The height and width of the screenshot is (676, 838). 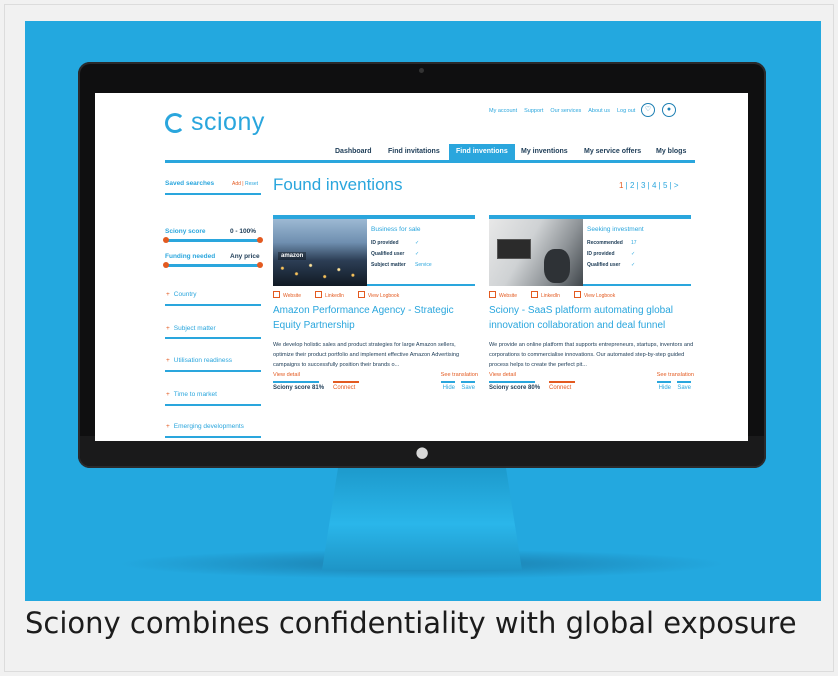 What do you see at coordinates (213, 265) in the screenshot?
I see `funding-slider` at bounding box center [213, 265].